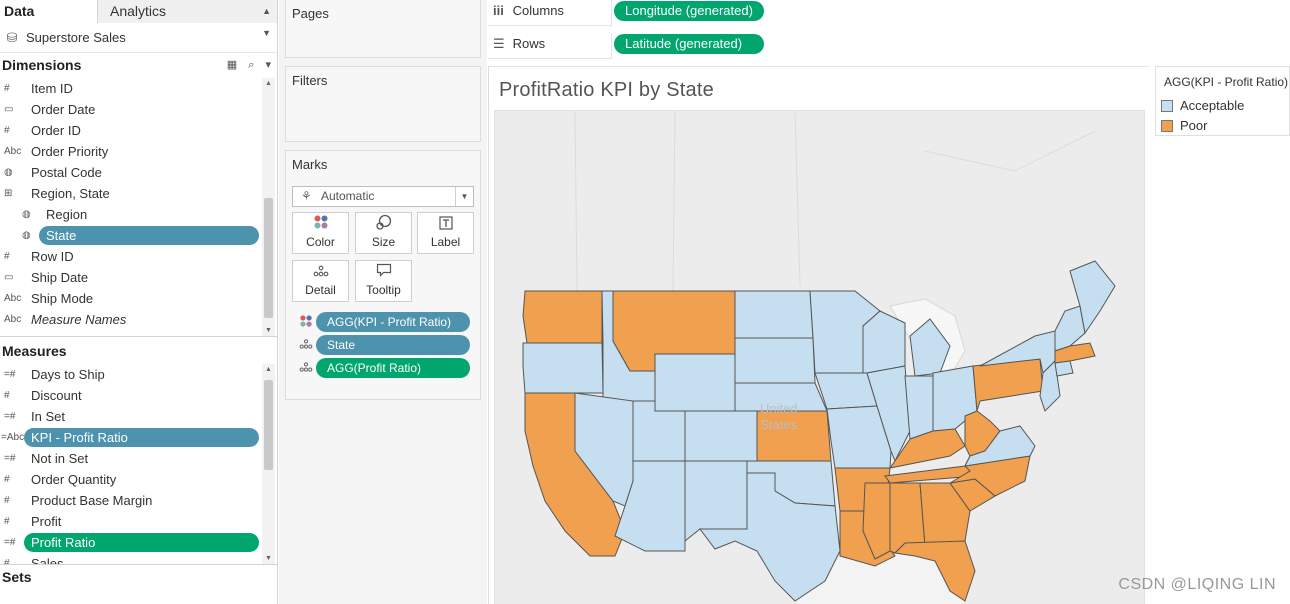 The image size is (1290, 604). I want to click on field-days-to-ship: =# Days to Ship, so click(131, 374).